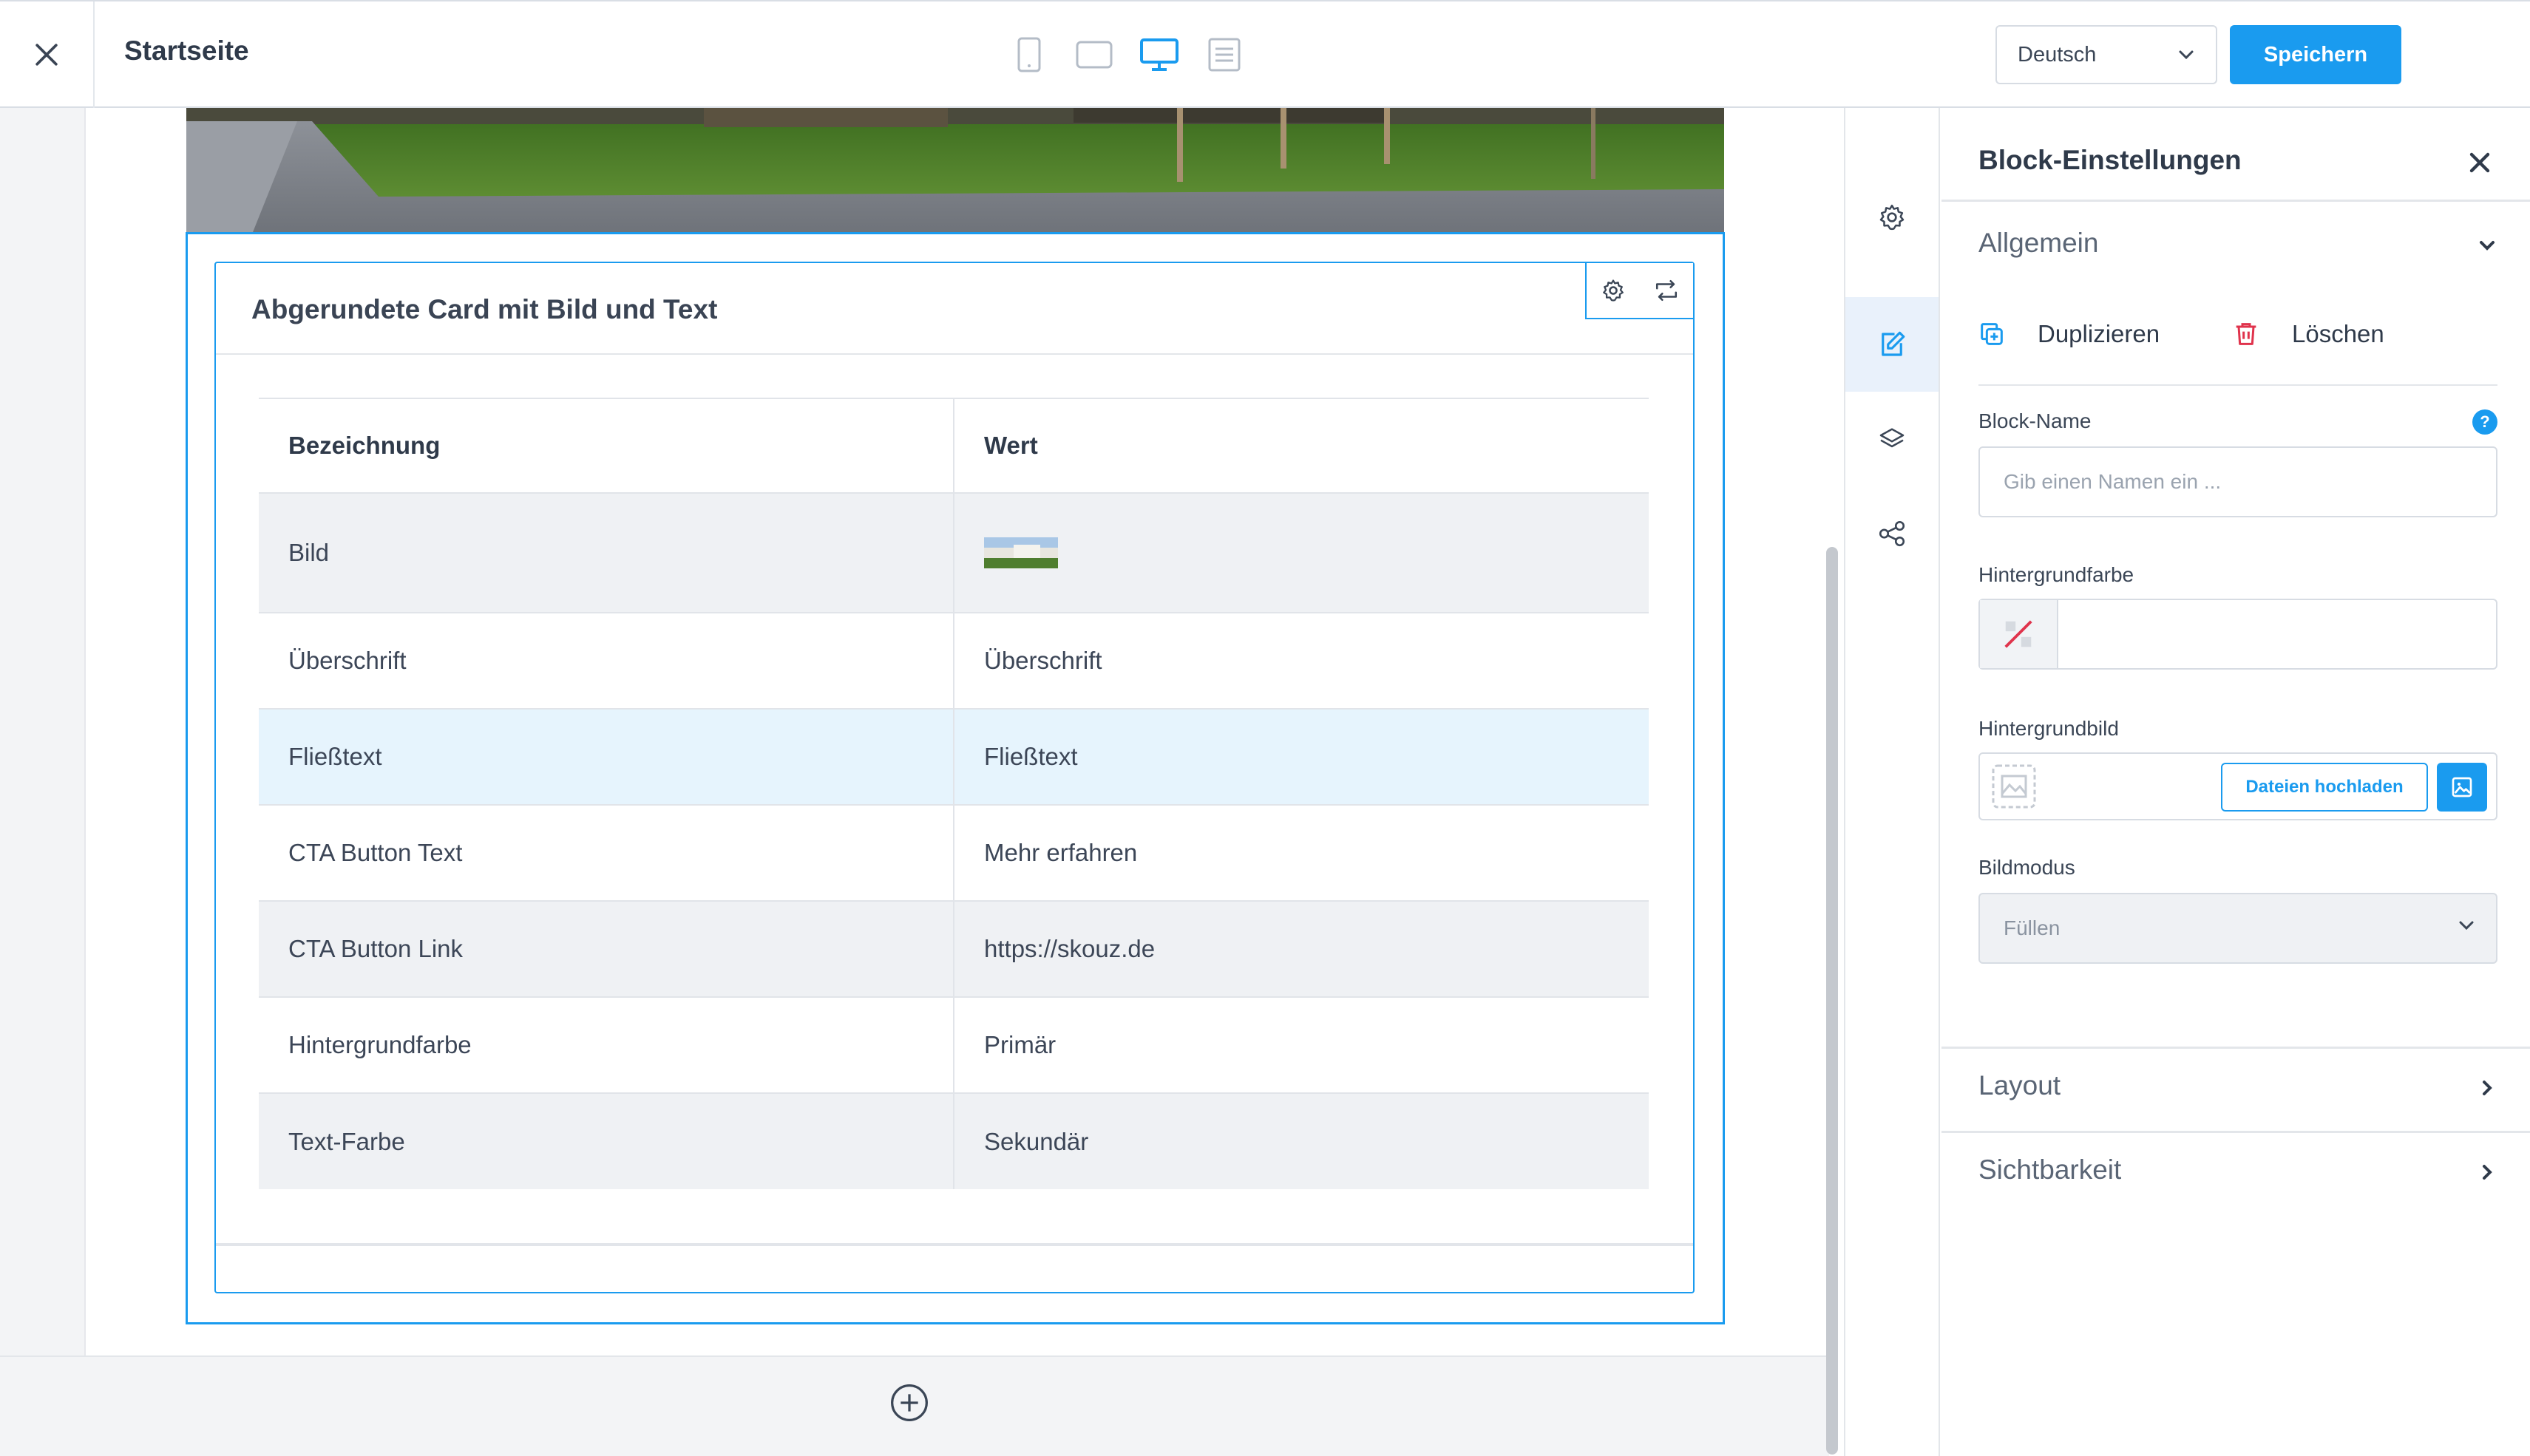 The image size is (2530, 1456). What do you see at coordinates (1301, 1140) in the screenshot?
I see `cell-value: Sekundär` at bounding box center [1301, 1140].